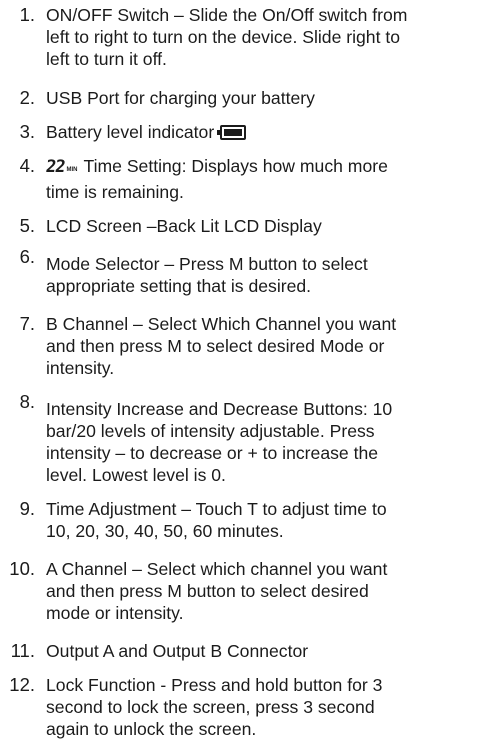 This screenshot has height=742, width=479. What do you see at coordinates (27, 225) in the screenshot?
I see `item-number: 5.` at bounding box center [27, 225].